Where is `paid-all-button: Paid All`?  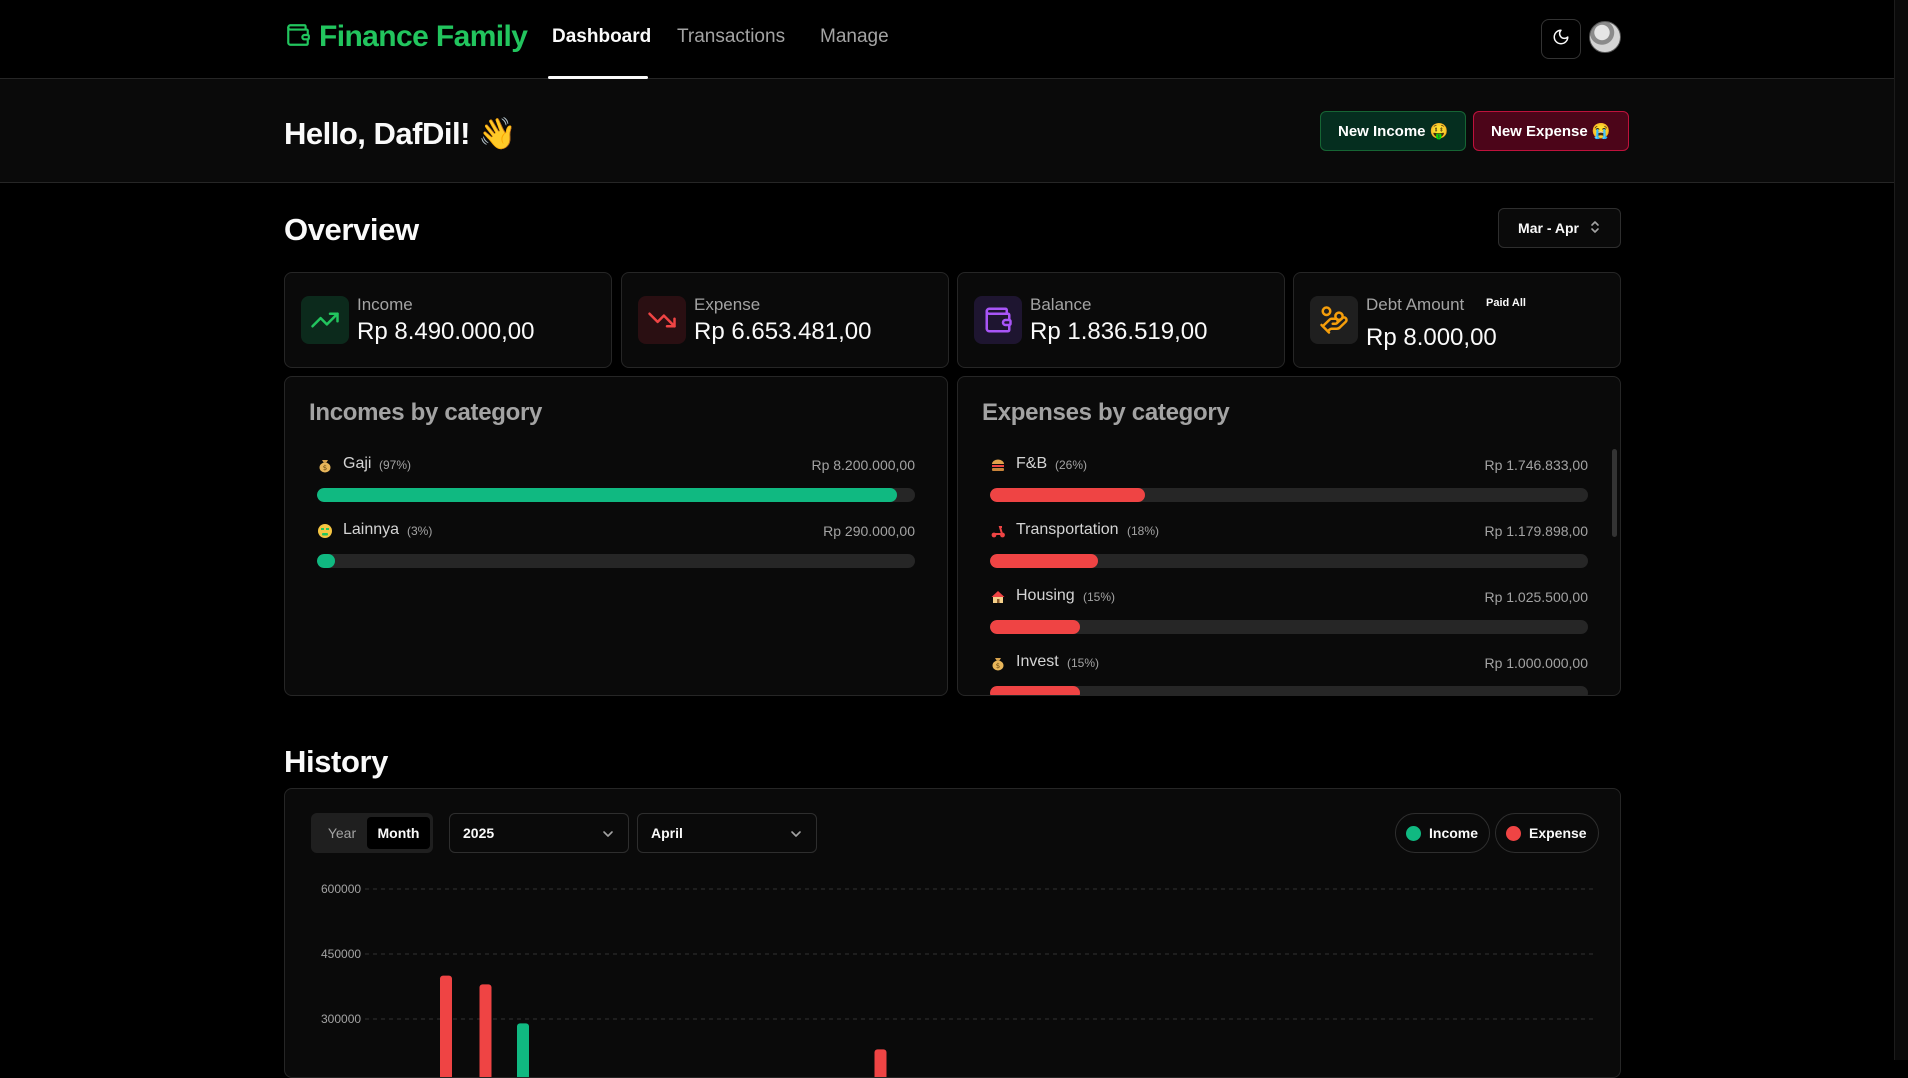 paid-all-button: Paid All is located at coordinates (1506, 303).